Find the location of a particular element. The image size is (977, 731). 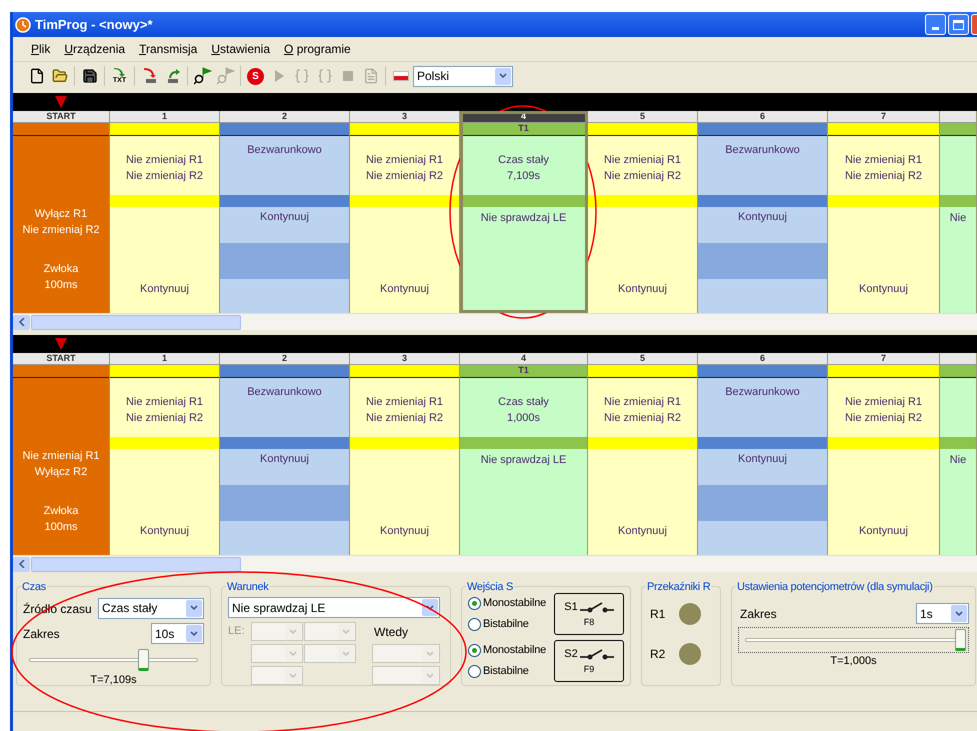

file-icon is located at coordinates (36, 76).